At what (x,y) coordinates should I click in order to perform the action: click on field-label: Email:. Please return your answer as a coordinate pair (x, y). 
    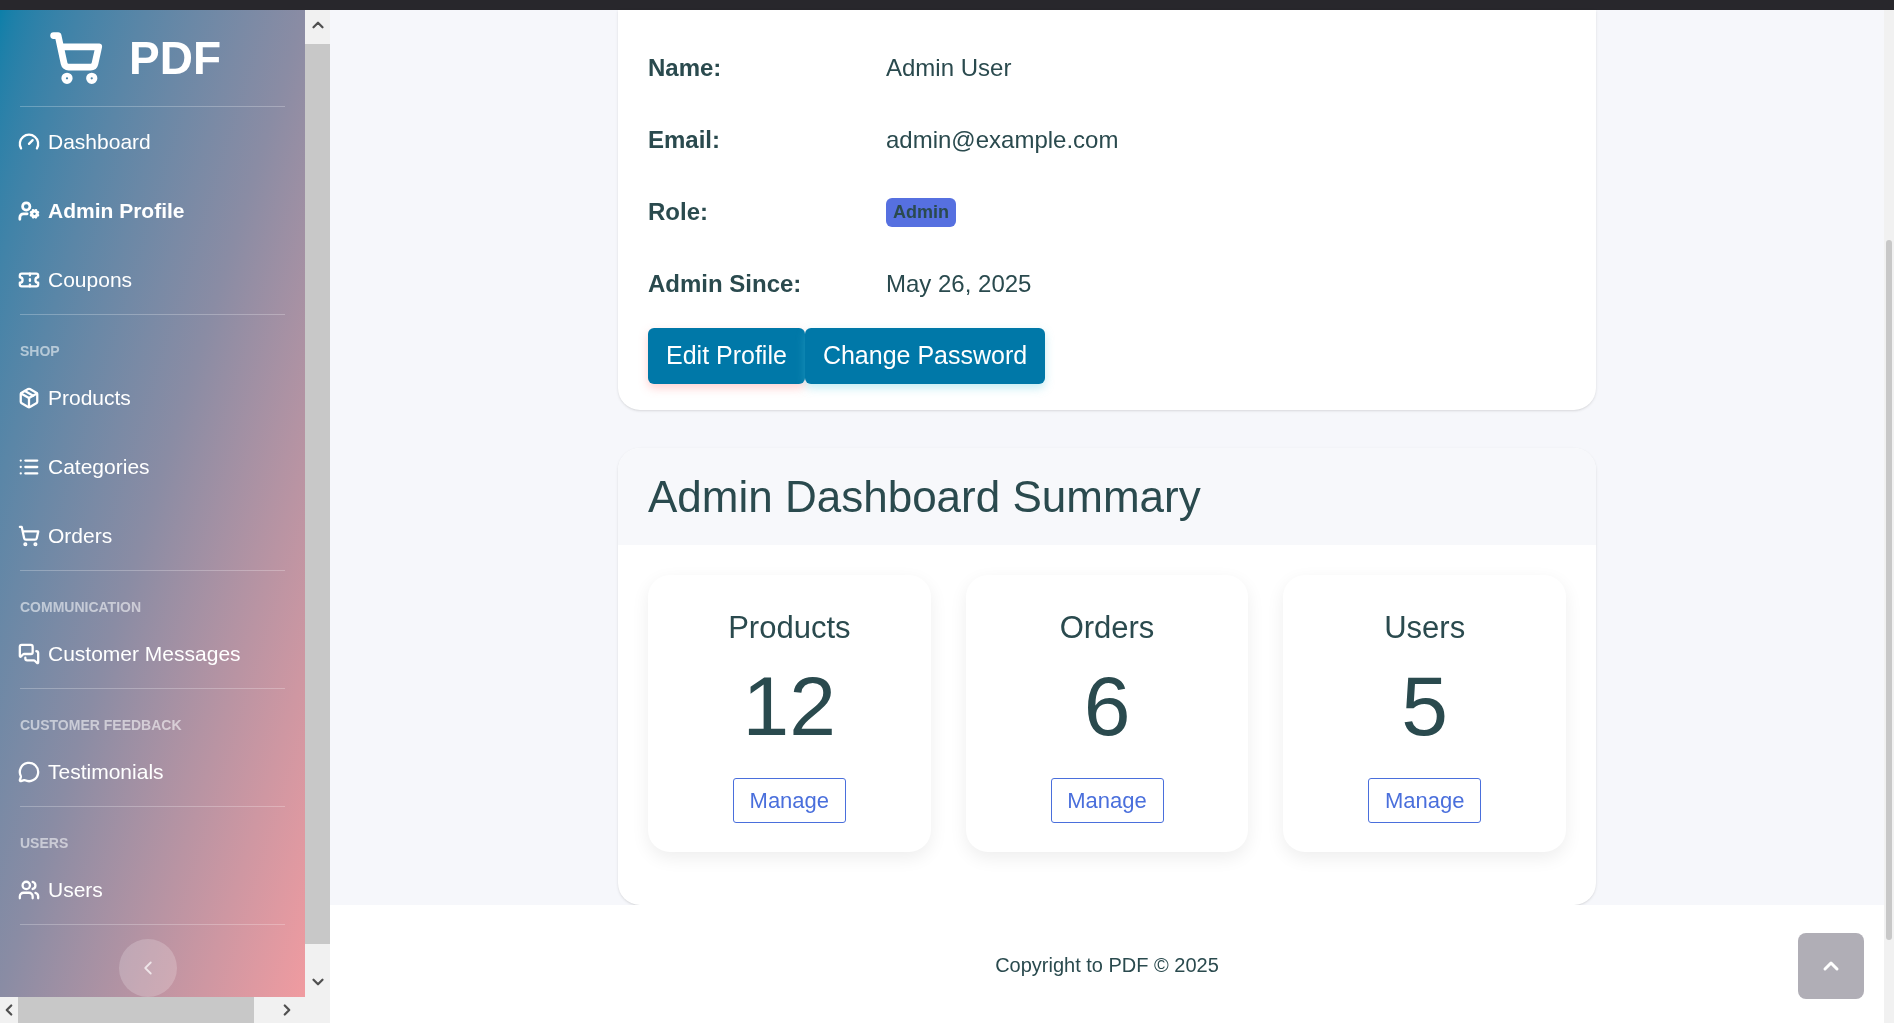
    Looking at the image, I should click on (685, 140).